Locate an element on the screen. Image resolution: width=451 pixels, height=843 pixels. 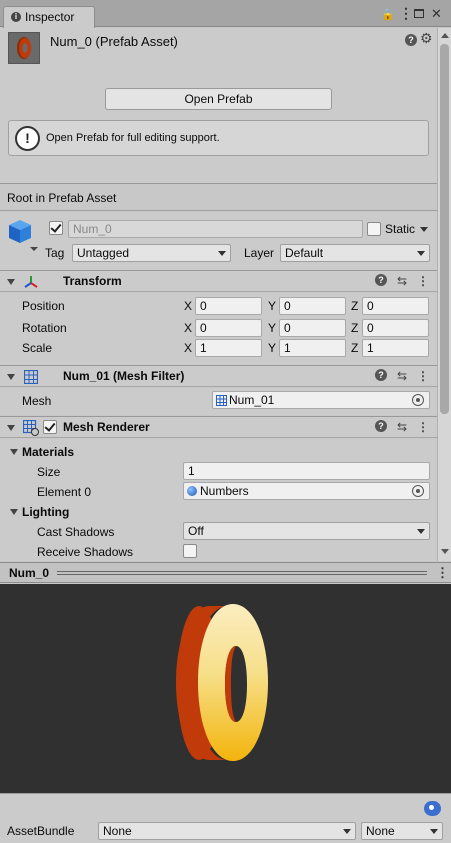
tab-bar: i Inspector 🔒 ⋮ ✕ is located at coordinates (225, 14).